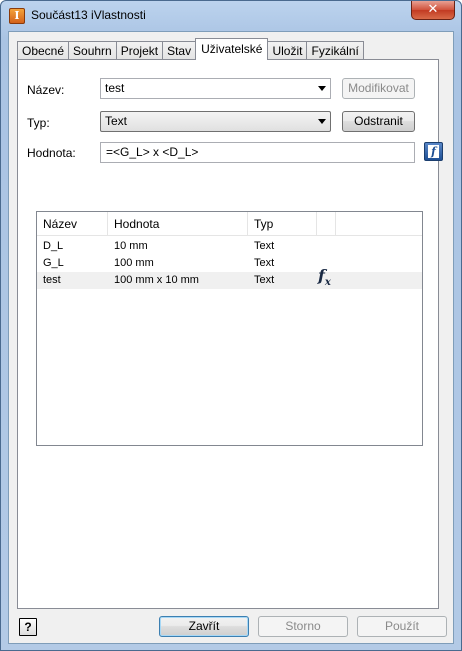 This screenshot has height=651, width=462. I want to click on cell-name: G_L, so click(53, 263).